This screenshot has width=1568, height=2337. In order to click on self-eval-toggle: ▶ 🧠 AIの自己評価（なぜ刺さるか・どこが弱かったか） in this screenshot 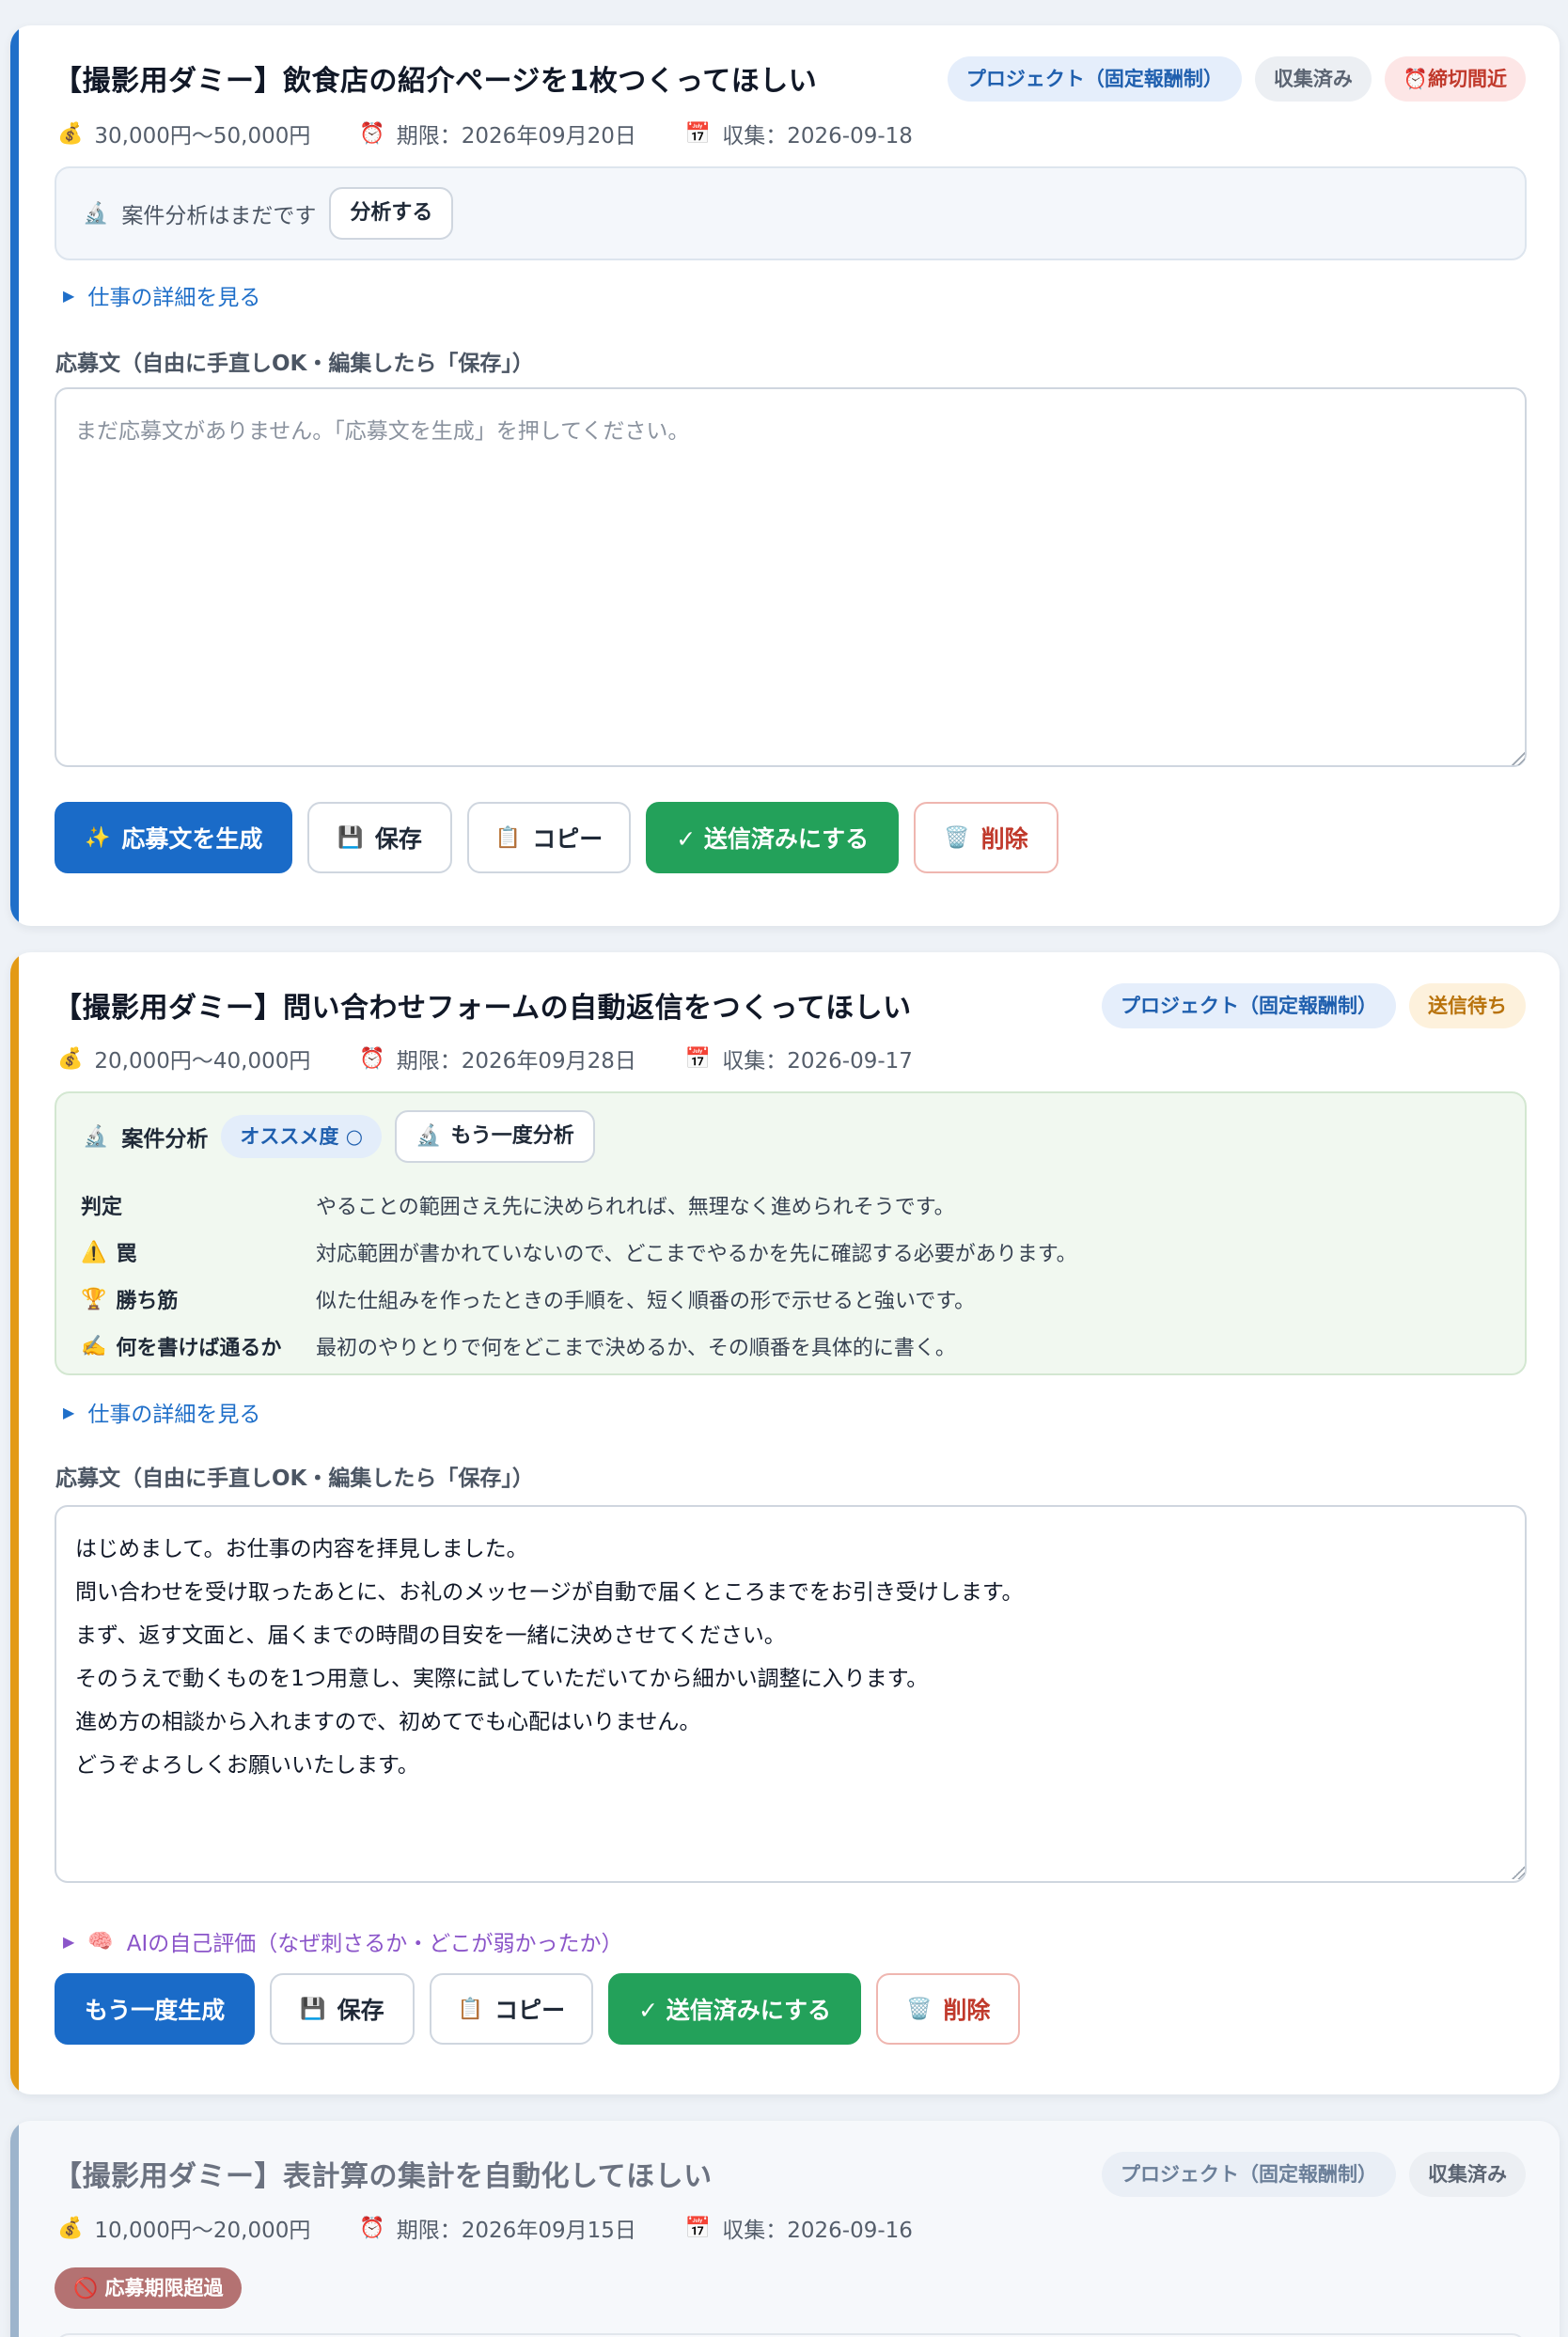, I will do `click(343, 1941)`.